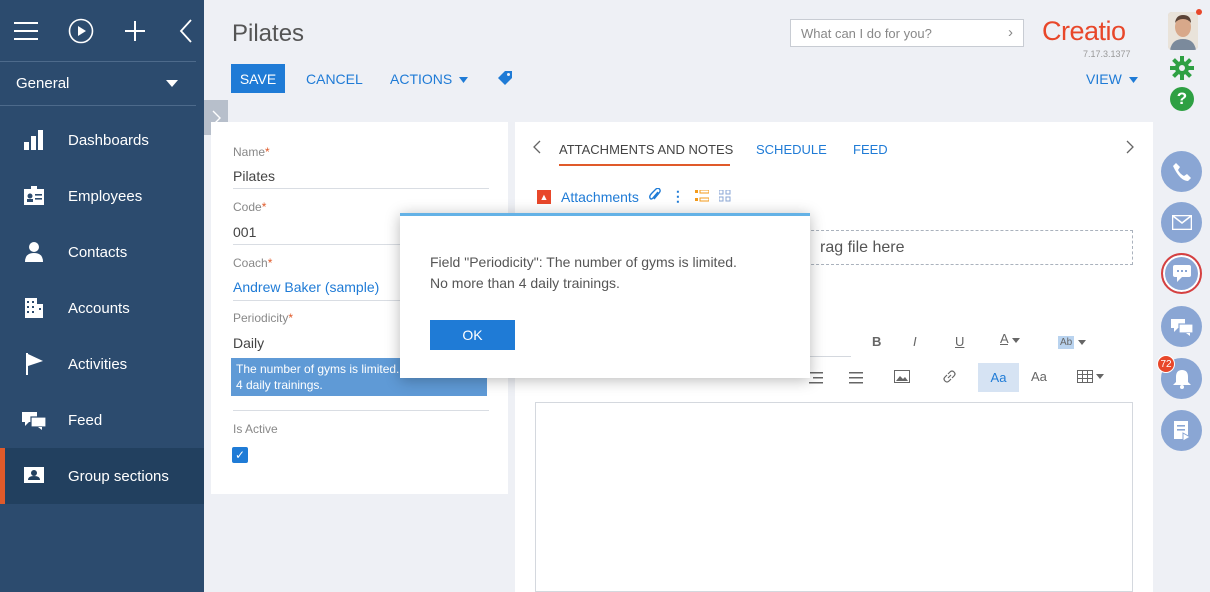 Image resolution: width=1210 pixels, height=592 pixels. I want to click on case-format-button: Aa, so click(1039, 376).